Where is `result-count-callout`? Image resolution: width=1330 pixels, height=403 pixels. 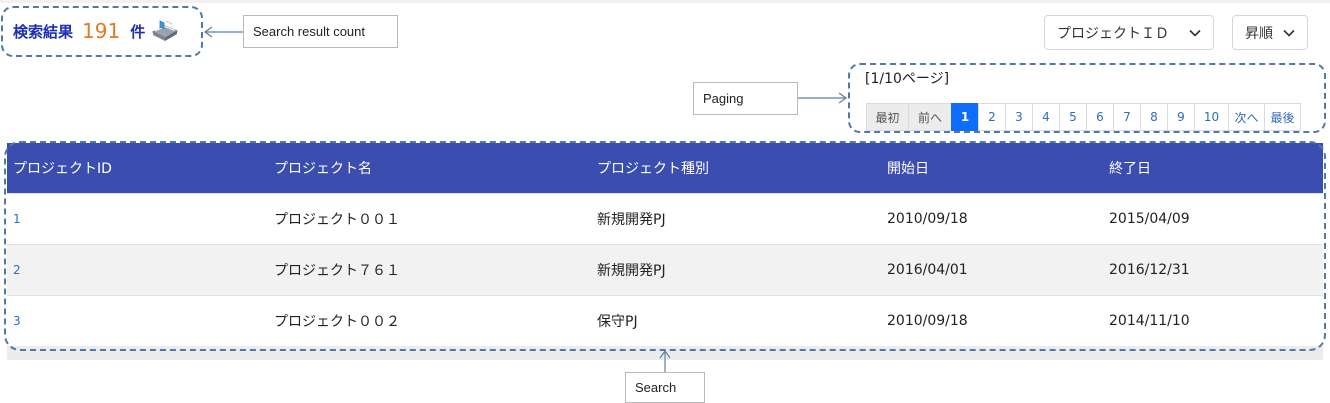 result-count-callout is located at coordinates (102, 31).